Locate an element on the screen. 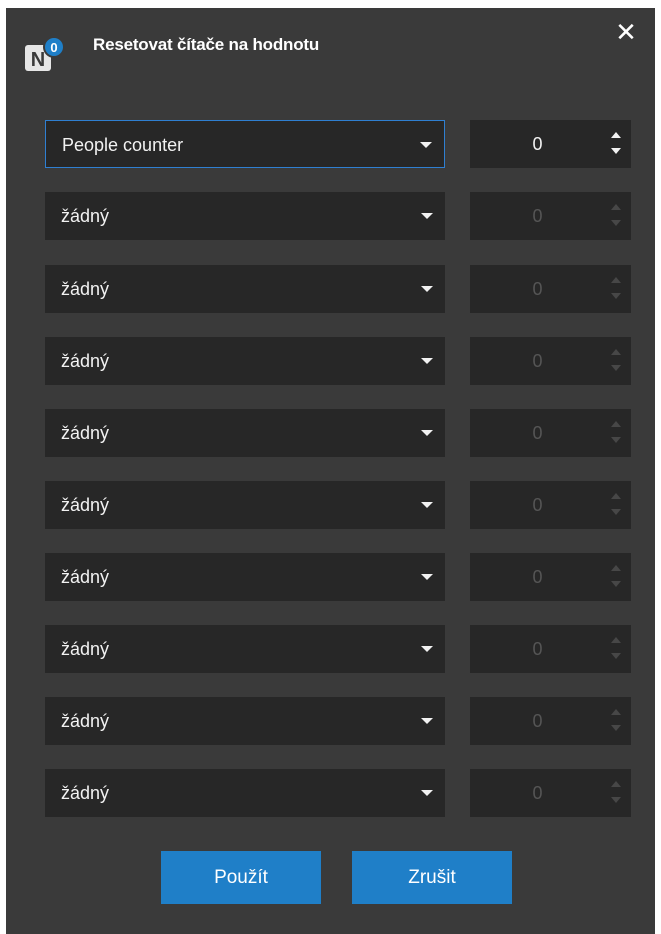 The height and width of the screenshot is (934, 661). counter-select-value: People counter is located at coordinates (123, 145).